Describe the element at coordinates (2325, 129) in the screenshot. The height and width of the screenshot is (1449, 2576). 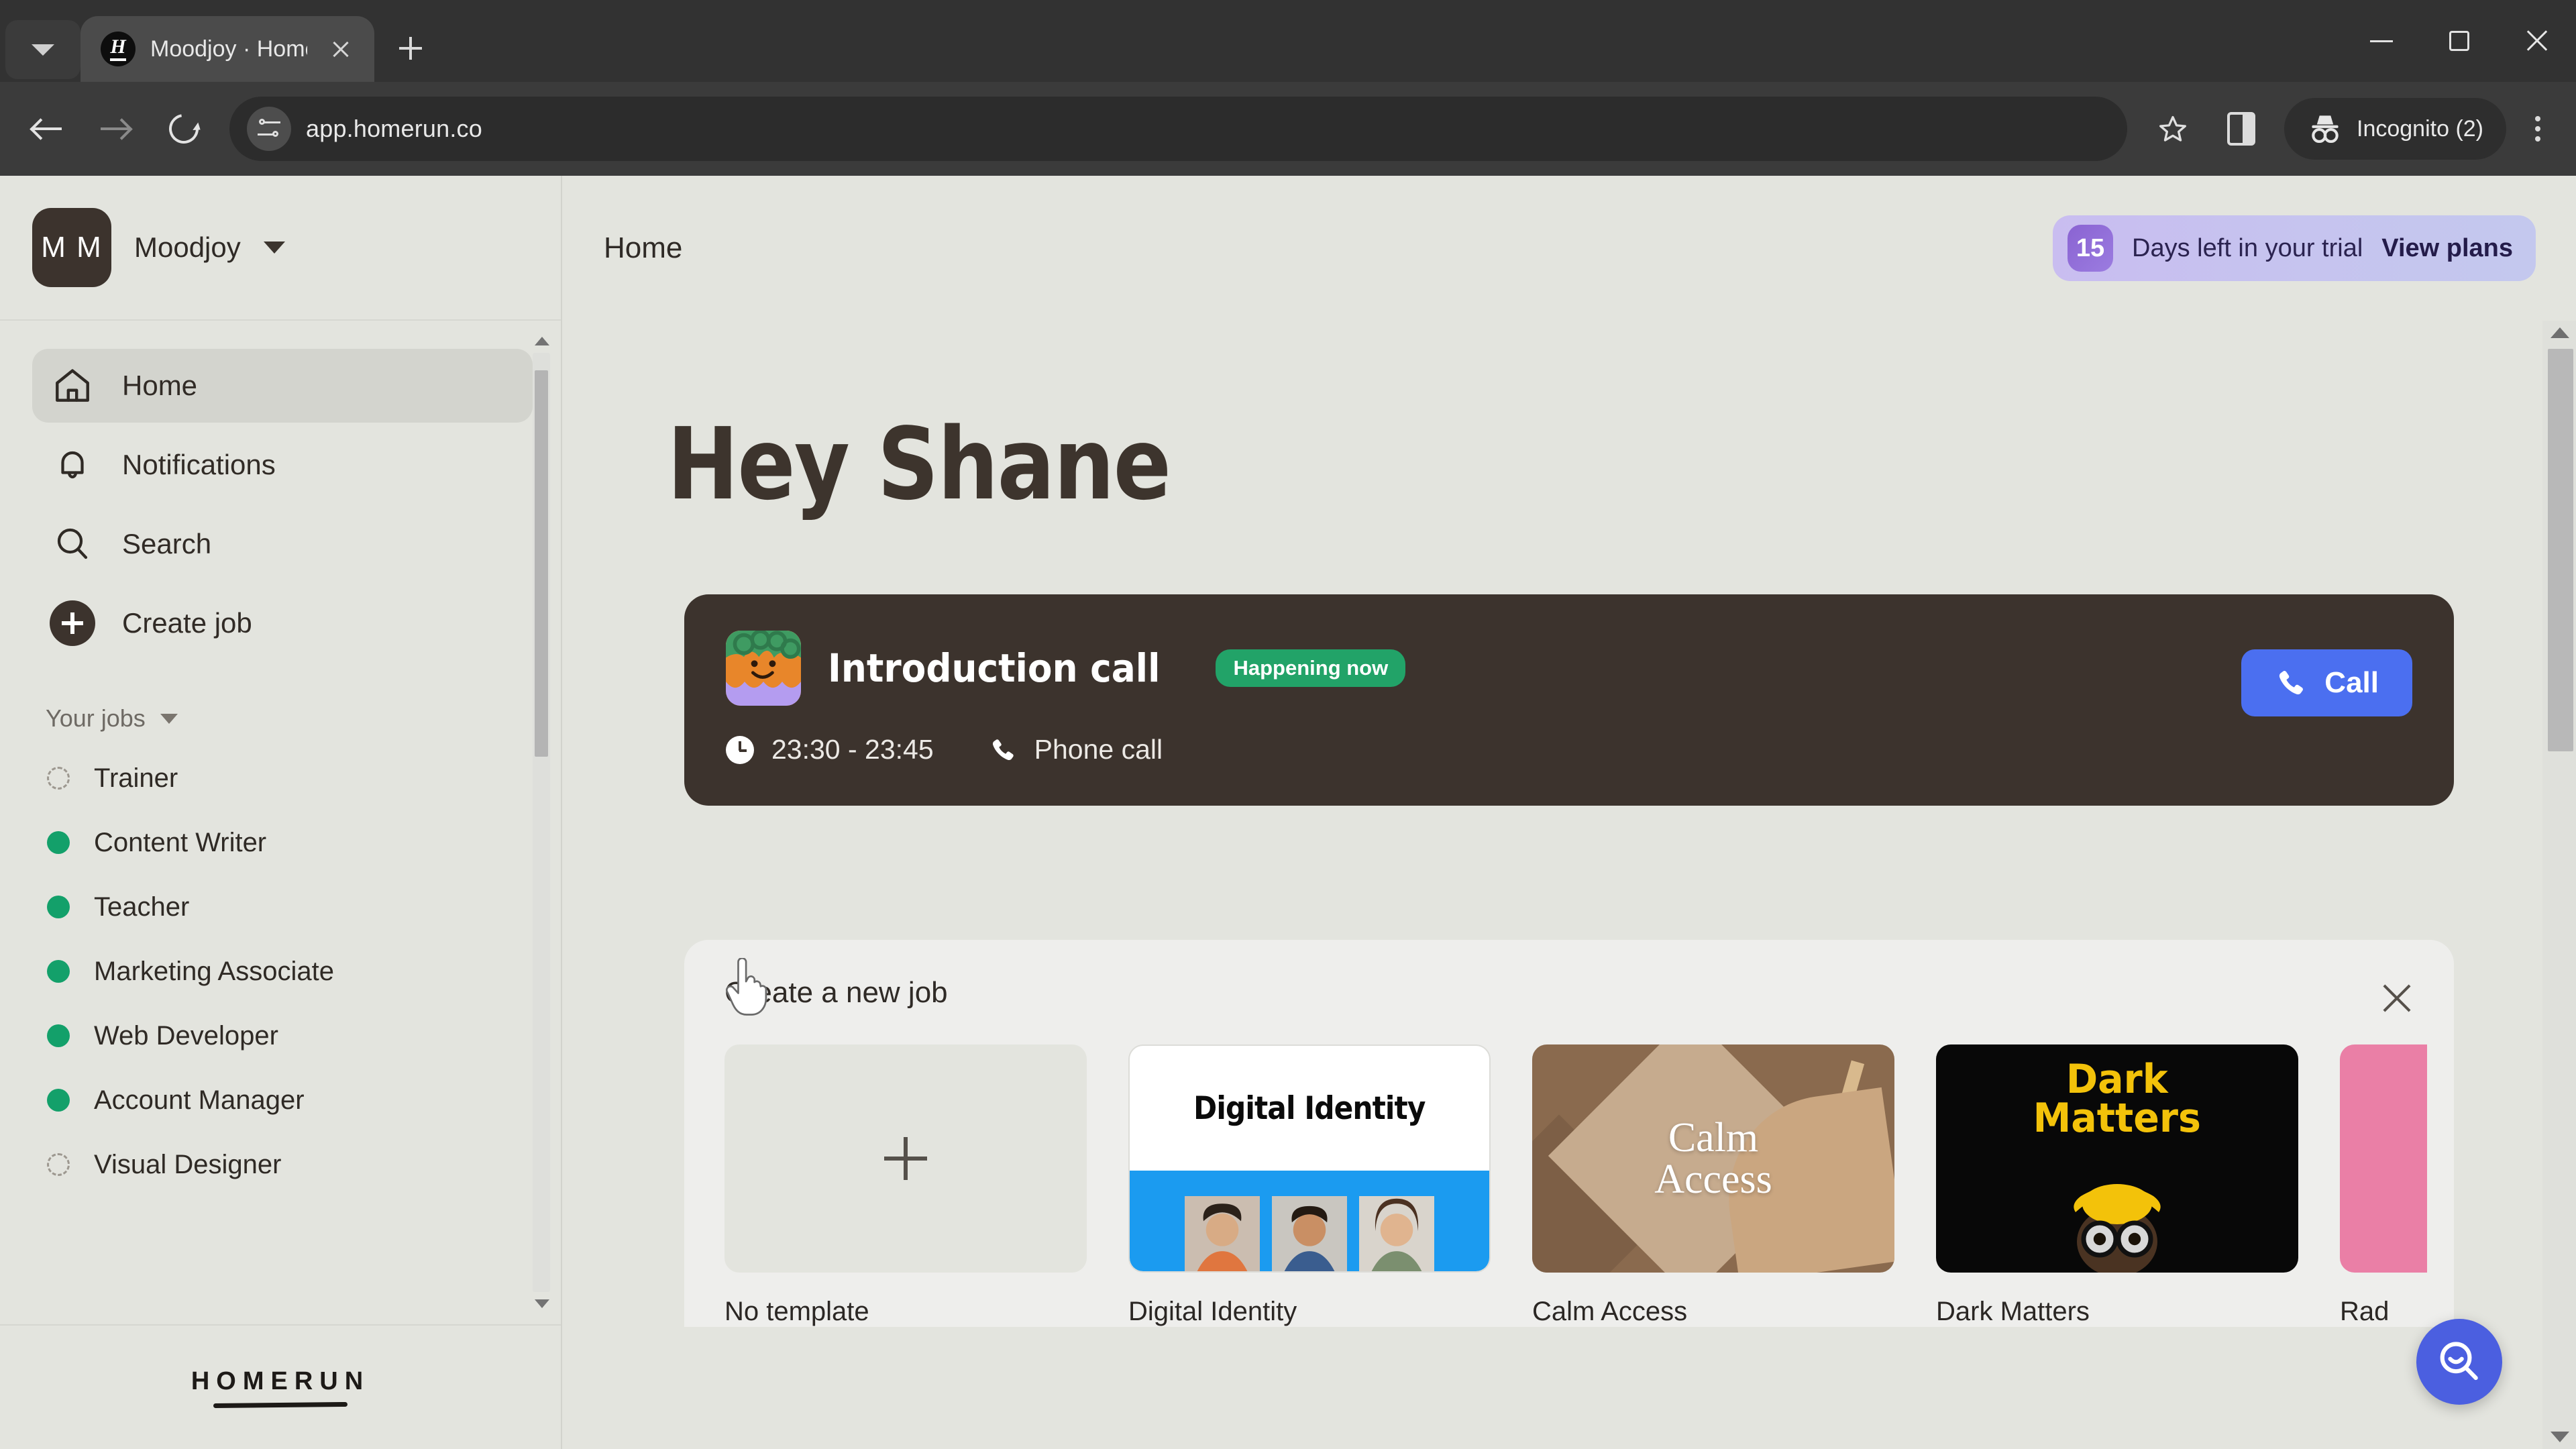
I see `incognito-icon` at that location.